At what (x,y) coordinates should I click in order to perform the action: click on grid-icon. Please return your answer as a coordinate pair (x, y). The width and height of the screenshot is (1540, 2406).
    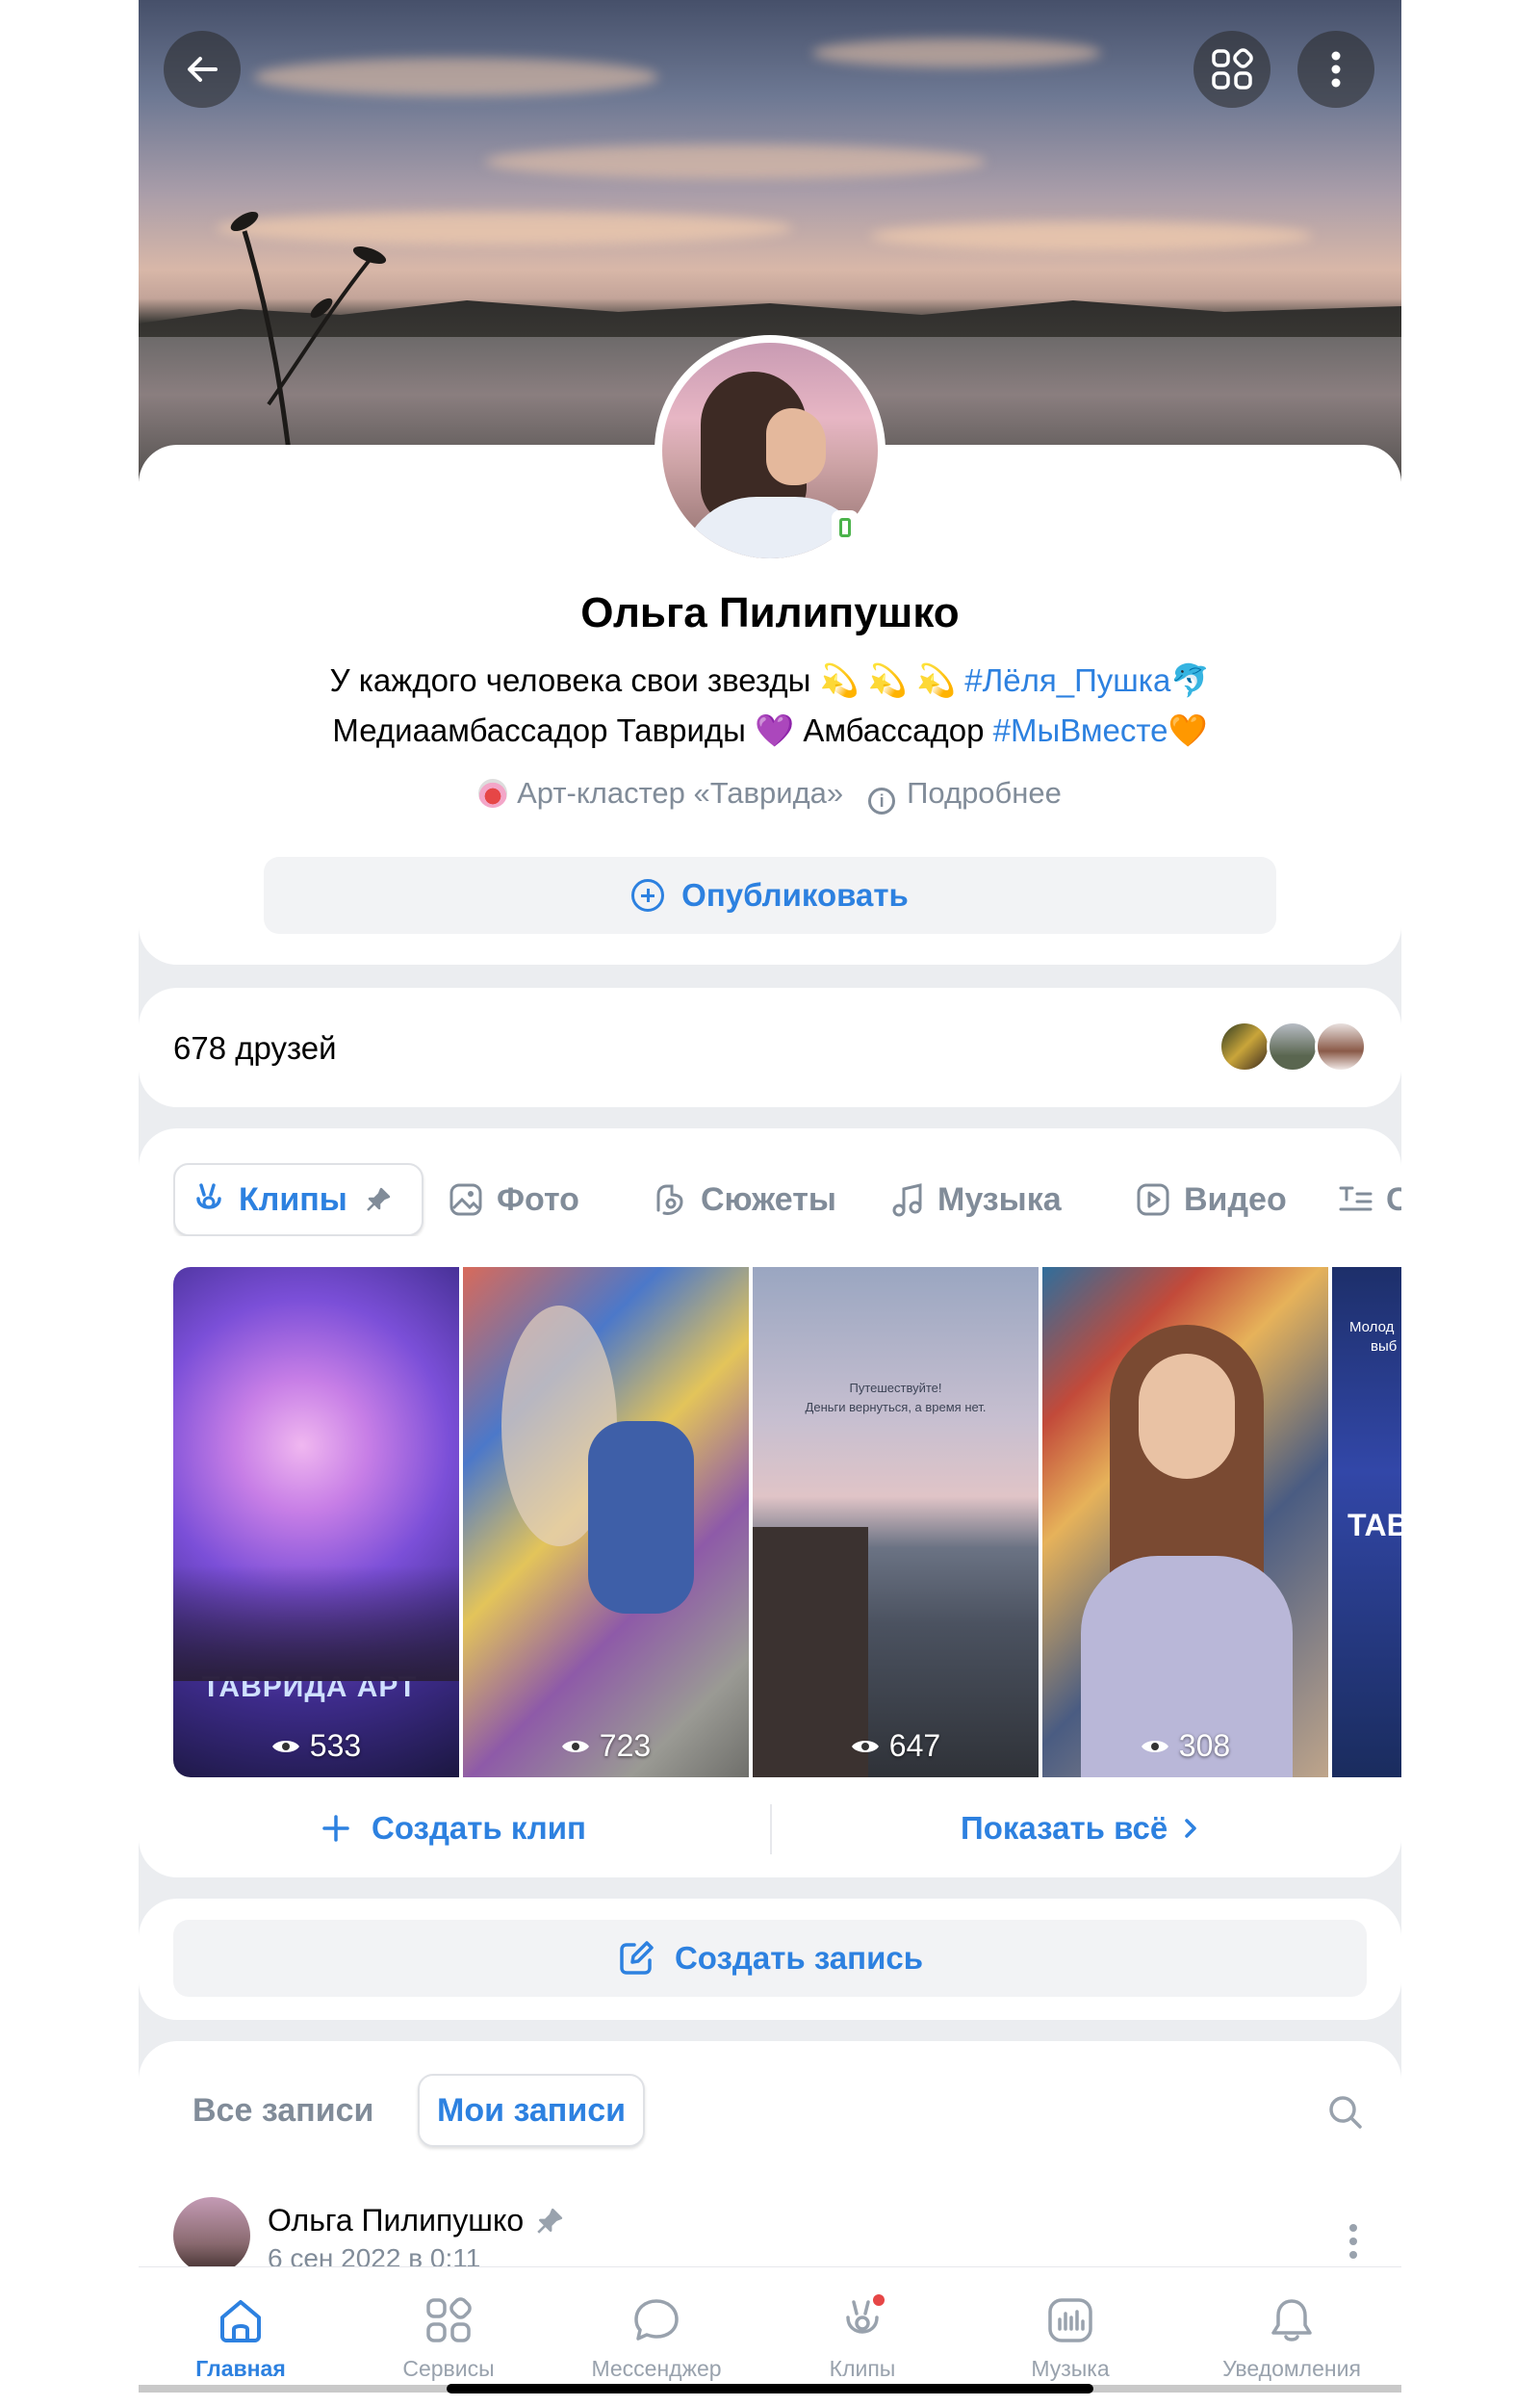
    Looking at the image, I should click on (1232, 69).